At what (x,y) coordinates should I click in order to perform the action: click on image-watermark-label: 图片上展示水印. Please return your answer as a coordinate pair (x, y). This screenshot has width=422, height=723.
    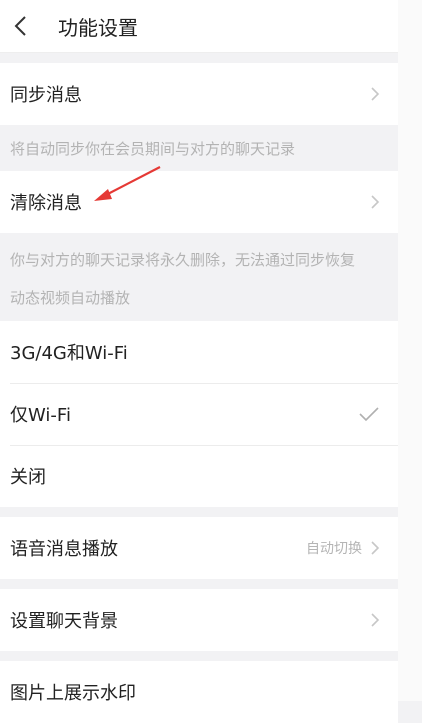
    Looking at the image, I should click on (73, 693).